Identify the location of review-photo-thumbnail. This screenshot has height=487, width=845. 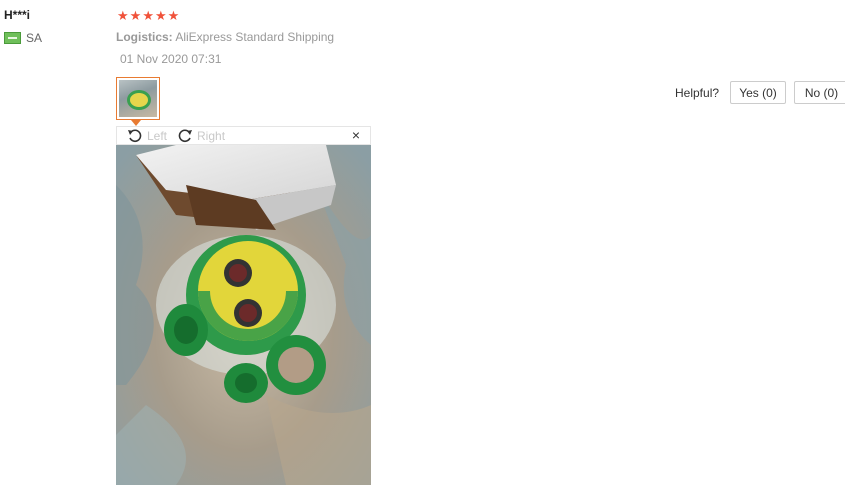
(138, 98).